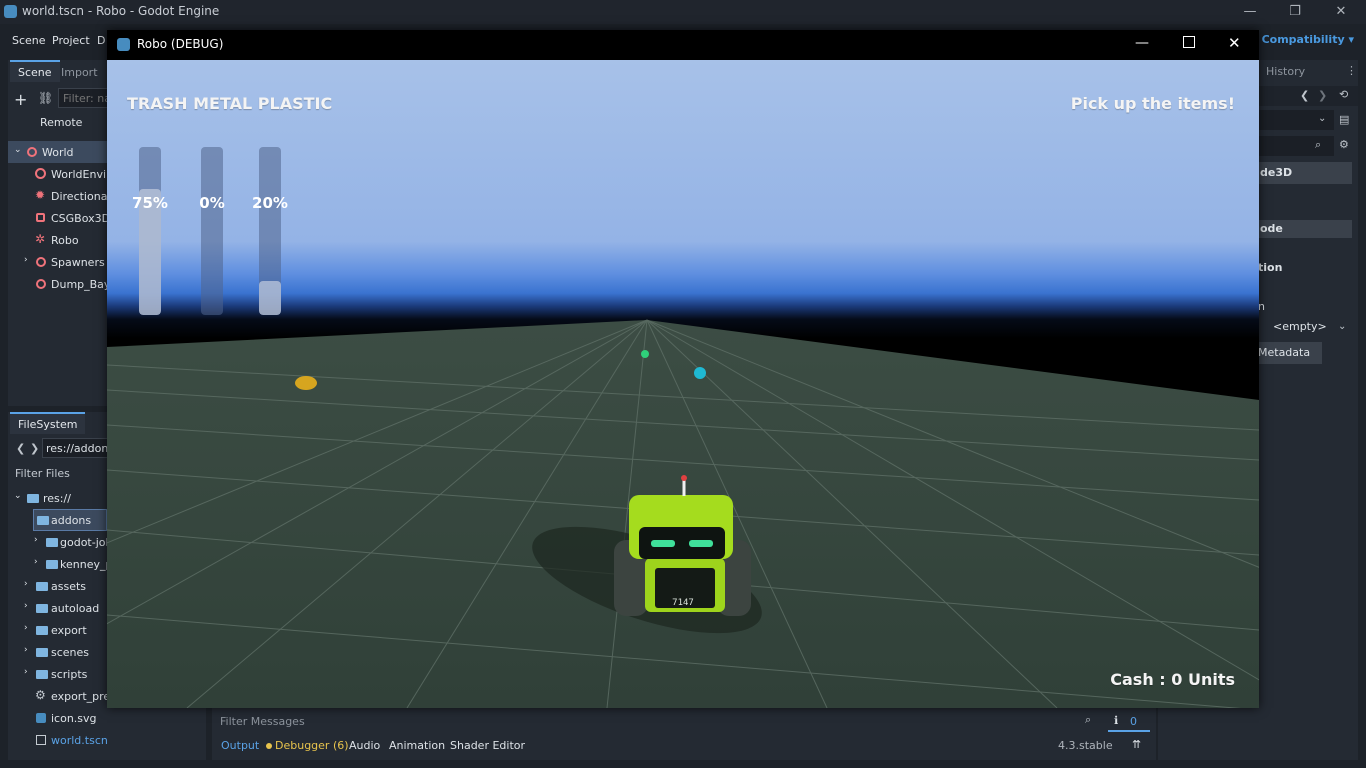 Image resolution: width=1366 pixels, height=768 pixels. What do you see at coordinates (69, 674) in the screenshot?
I see `fs-label: scripts` at bounding box center [69, 674].